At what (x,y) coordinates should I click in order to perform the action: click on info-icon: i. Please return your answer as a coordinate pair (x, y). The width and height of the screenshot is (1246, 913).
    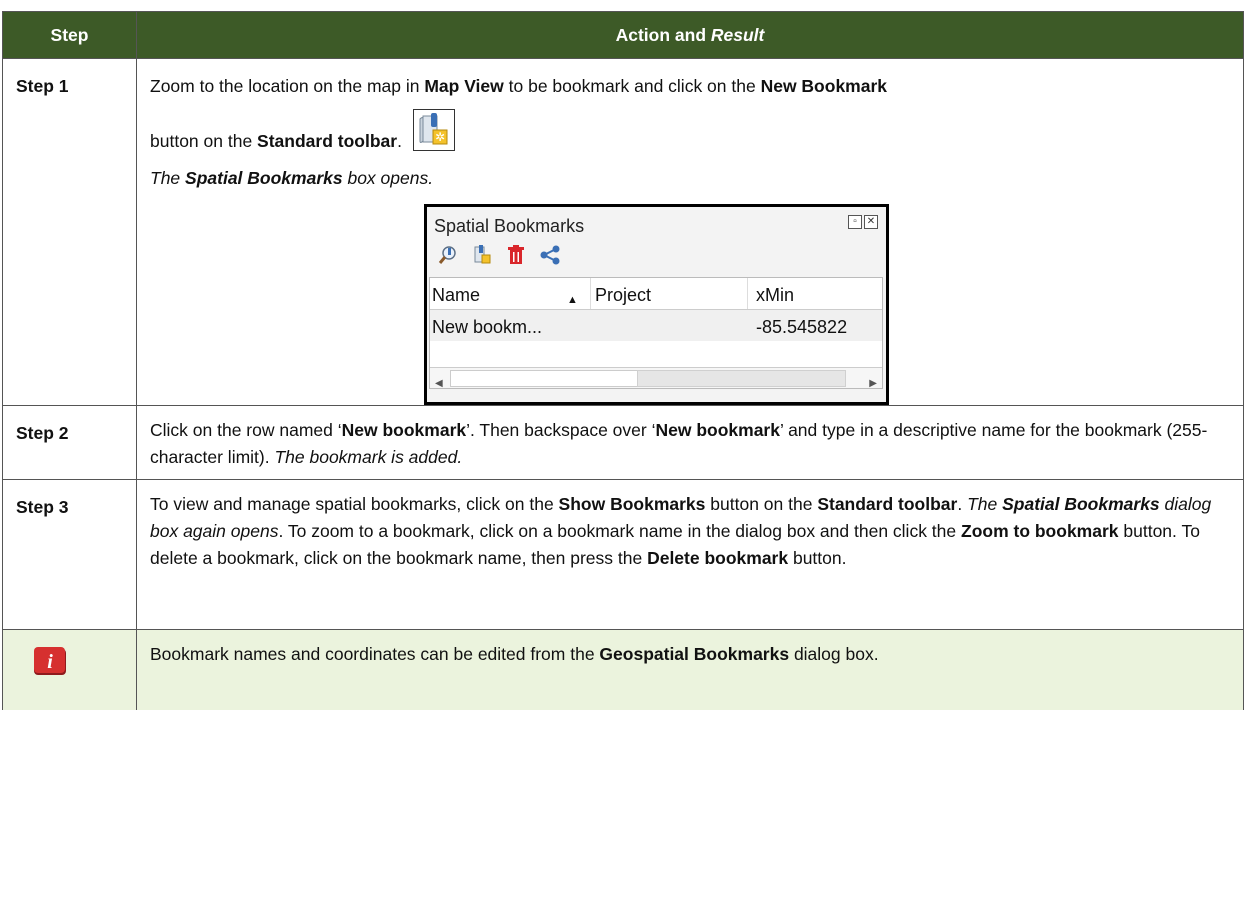
    Looking at the image, I should click on (50, 663).